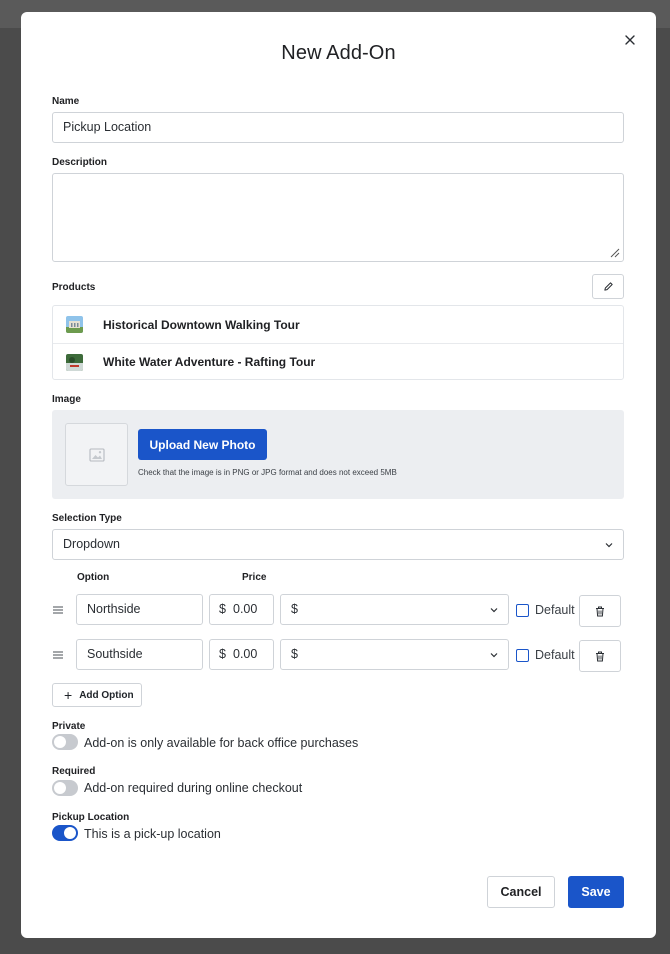  What do you see at coordinates (209, 362) in the screenshot?
I see `product-name: White Water Adventure - Rafting Tour` at bounding box center [209, 362].